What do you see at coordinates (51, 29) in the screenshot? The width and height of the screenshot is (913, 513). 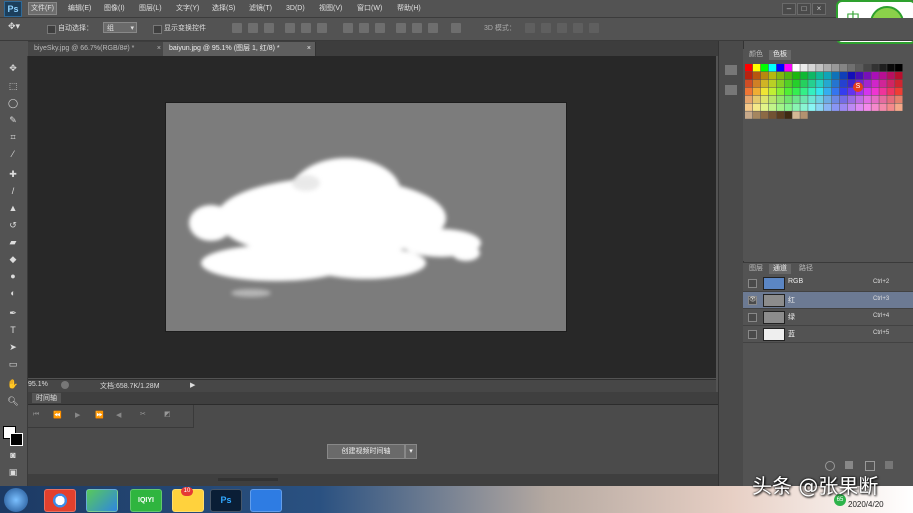 I see `auto-select-checkbox` at bounding box center [51, 29].